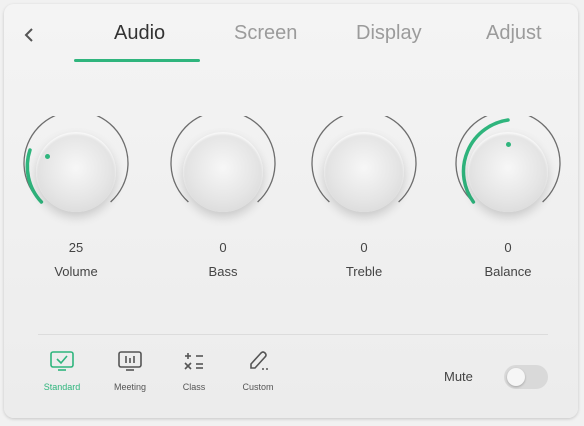  What do you see at coordinates (76, 271) in the screenshot?
I see `volume-label: Volume` at bounding box center [76, 271].